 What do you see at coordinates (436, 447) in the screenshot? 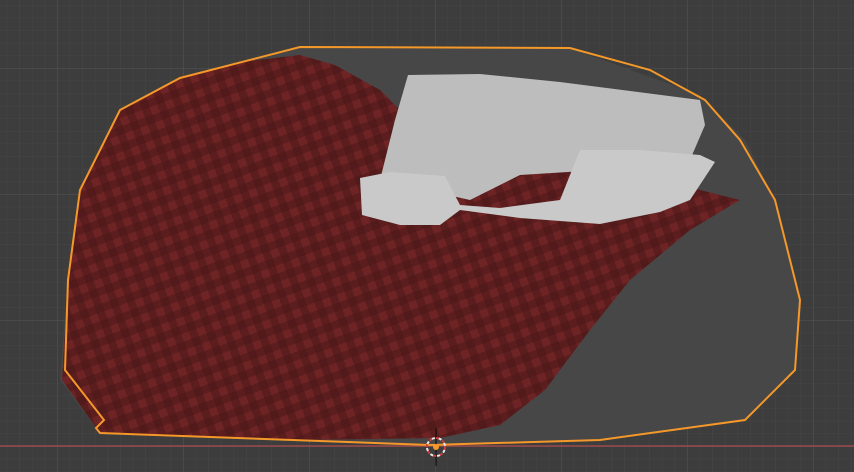
I see `object-origin-icon` at bounding box center [436, 447].